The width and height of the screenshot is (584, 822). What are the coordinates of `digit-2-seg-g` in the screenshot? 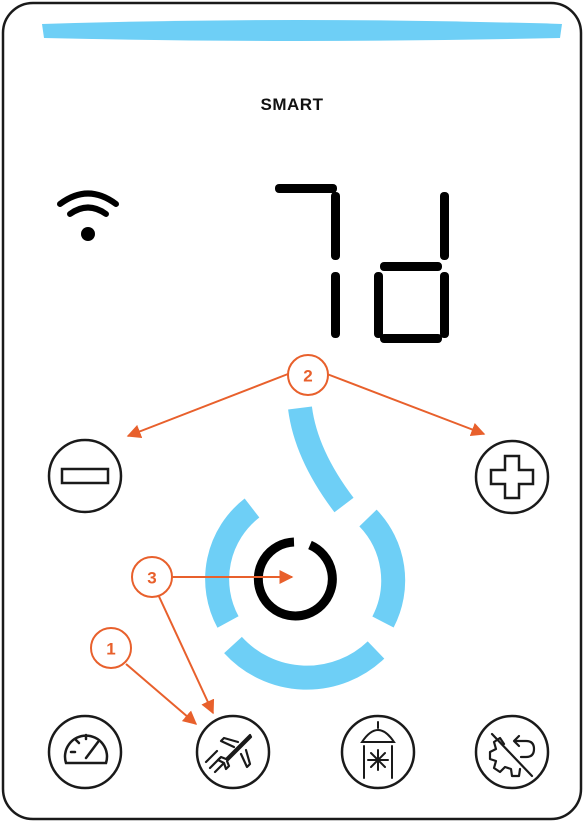 It's located at (411, 266).